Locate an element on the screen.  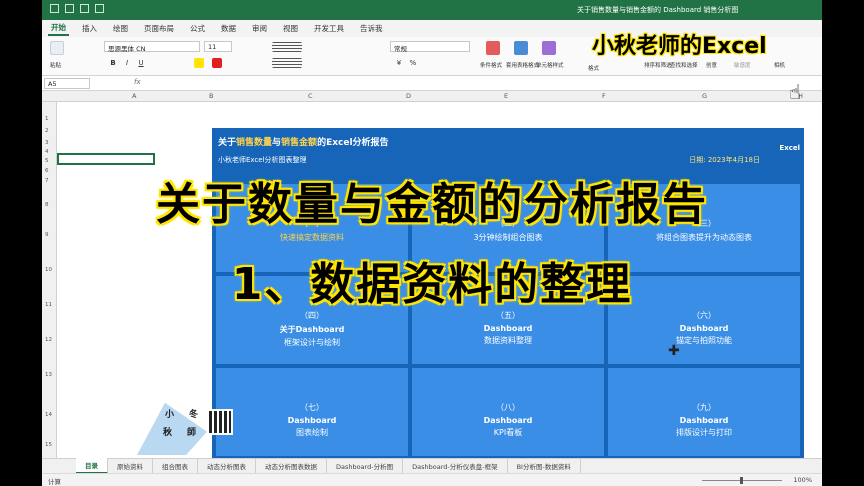
row-header: 13 is located at coordinates (48, 375).